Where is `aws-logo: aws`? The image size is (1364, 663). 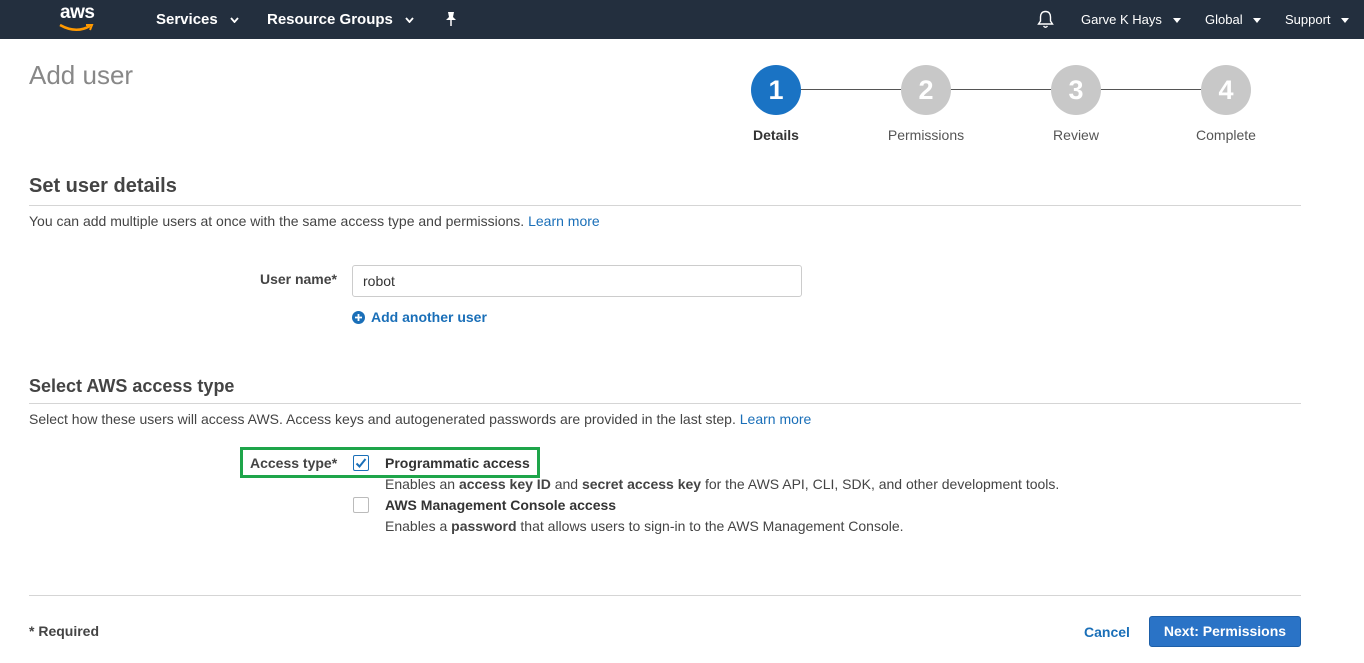
aws-logo: aws is located at coordinates (80, 18).